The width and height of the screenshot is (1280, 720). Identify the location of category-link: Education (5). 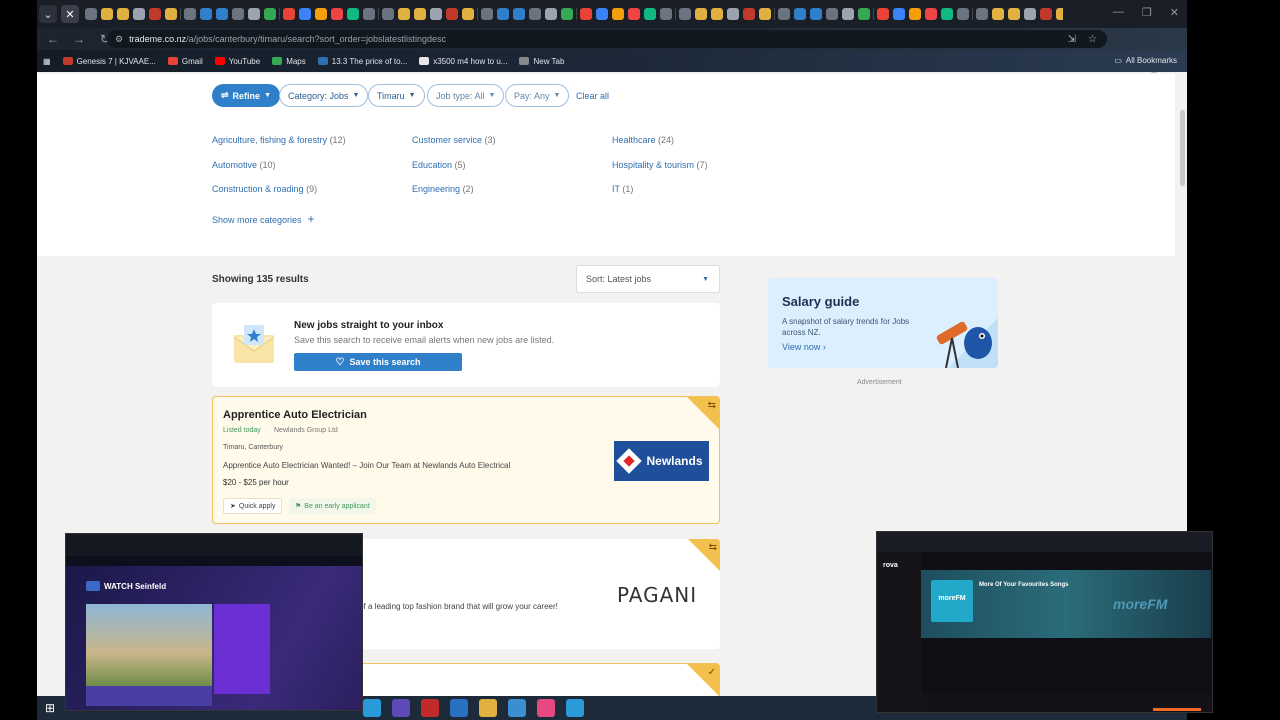
(439, 165).